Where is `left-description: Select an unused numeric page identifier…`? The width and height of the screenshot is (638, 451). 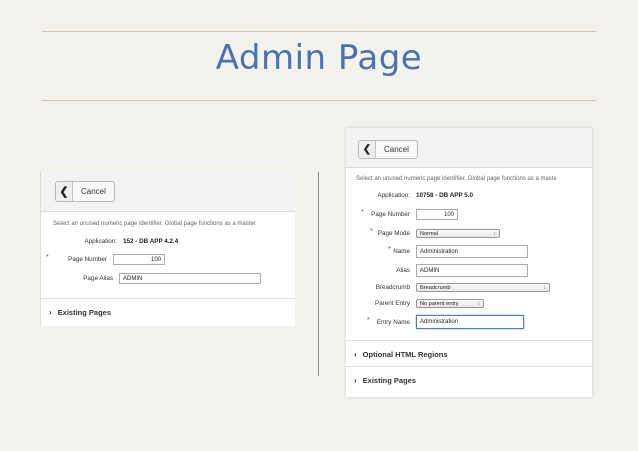 left-description: Select an unused numeric page identifier… is located at coordinates (154, 224).